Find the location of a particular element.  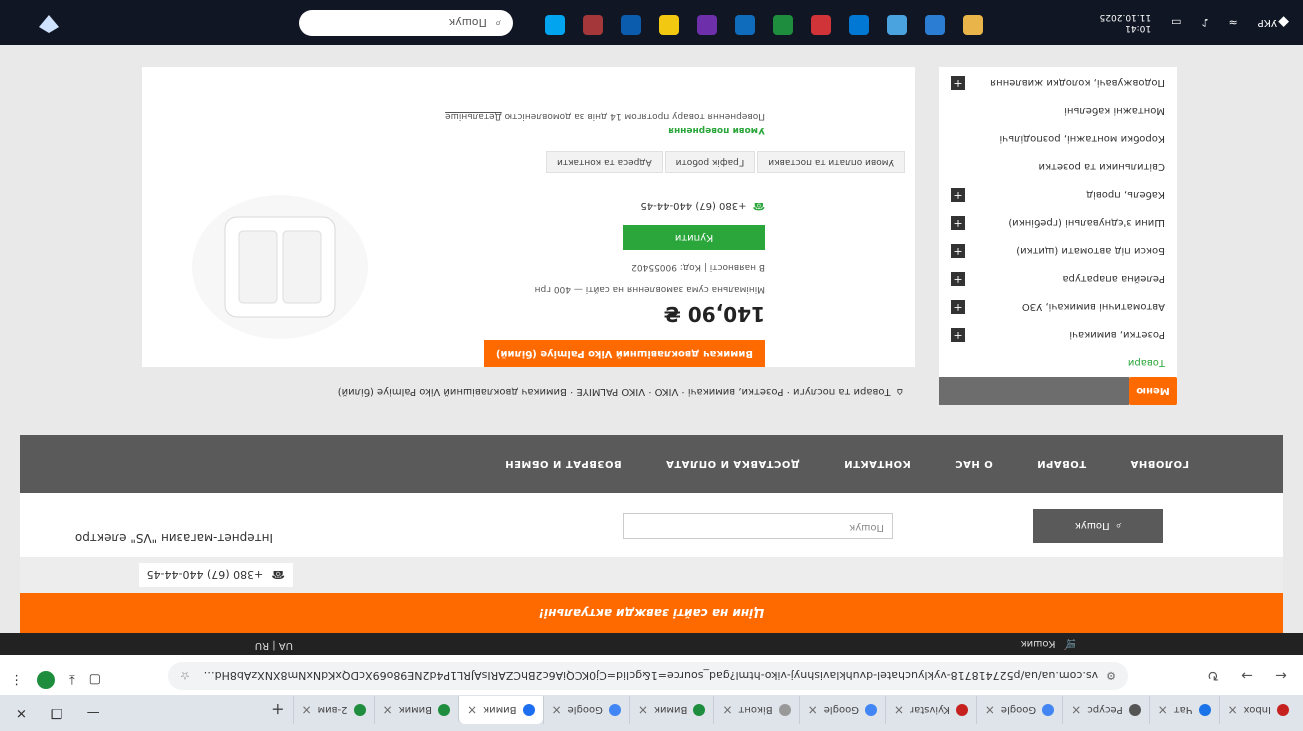

minimize-icon: — is located at coordinates (93, 713).